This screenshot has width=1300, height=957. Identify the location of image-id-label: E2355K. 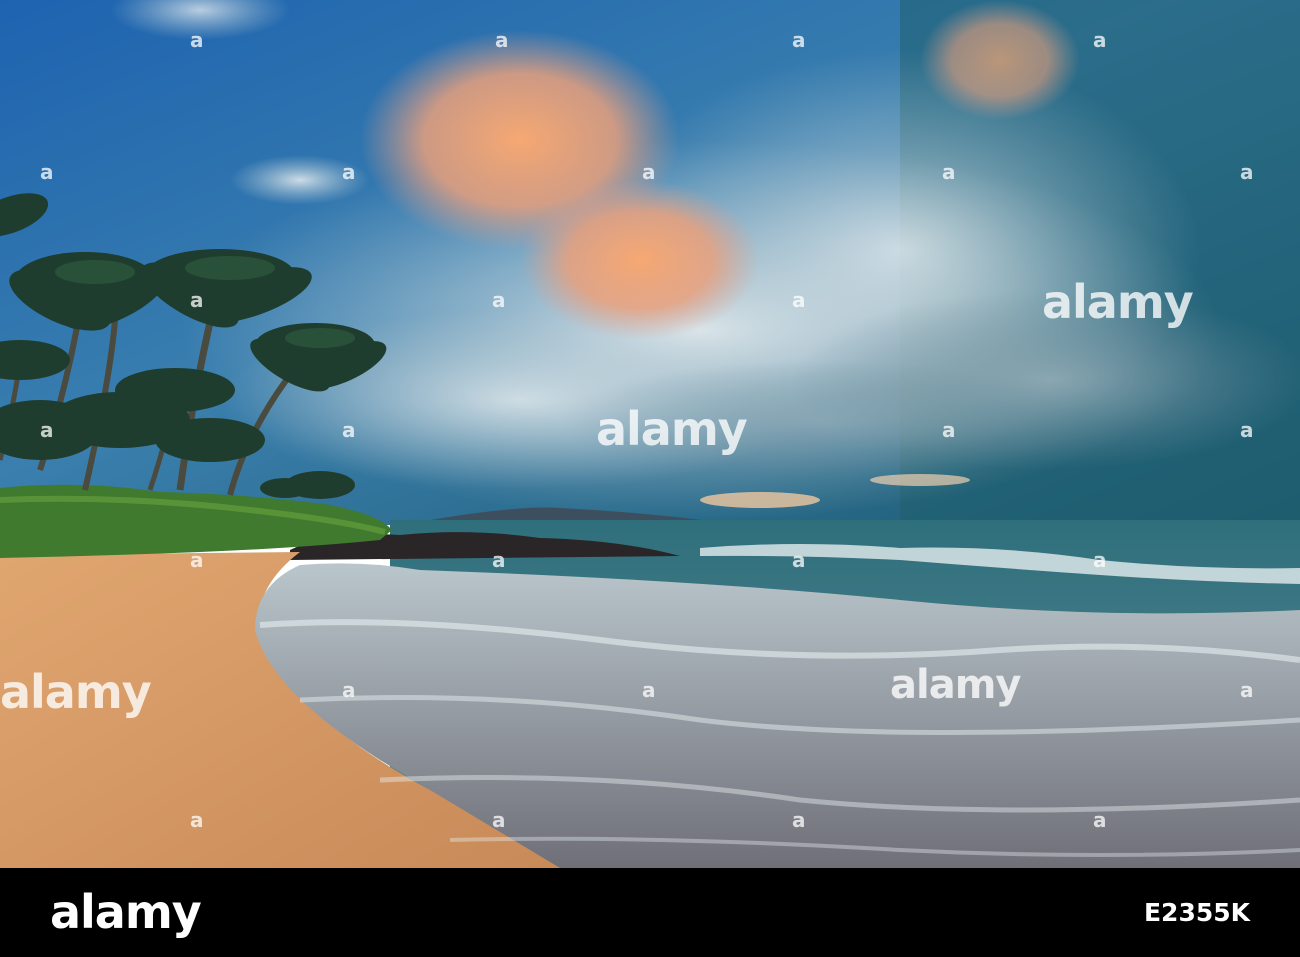
(1196, 912).